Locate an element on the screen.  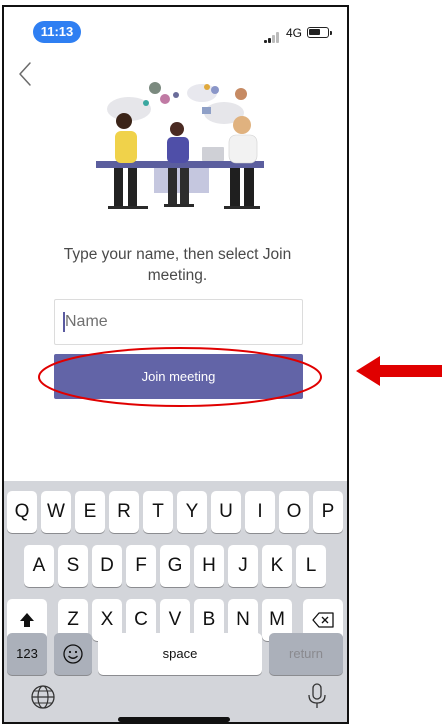
numbers-key: 123 is located at coordinates (27, 654).